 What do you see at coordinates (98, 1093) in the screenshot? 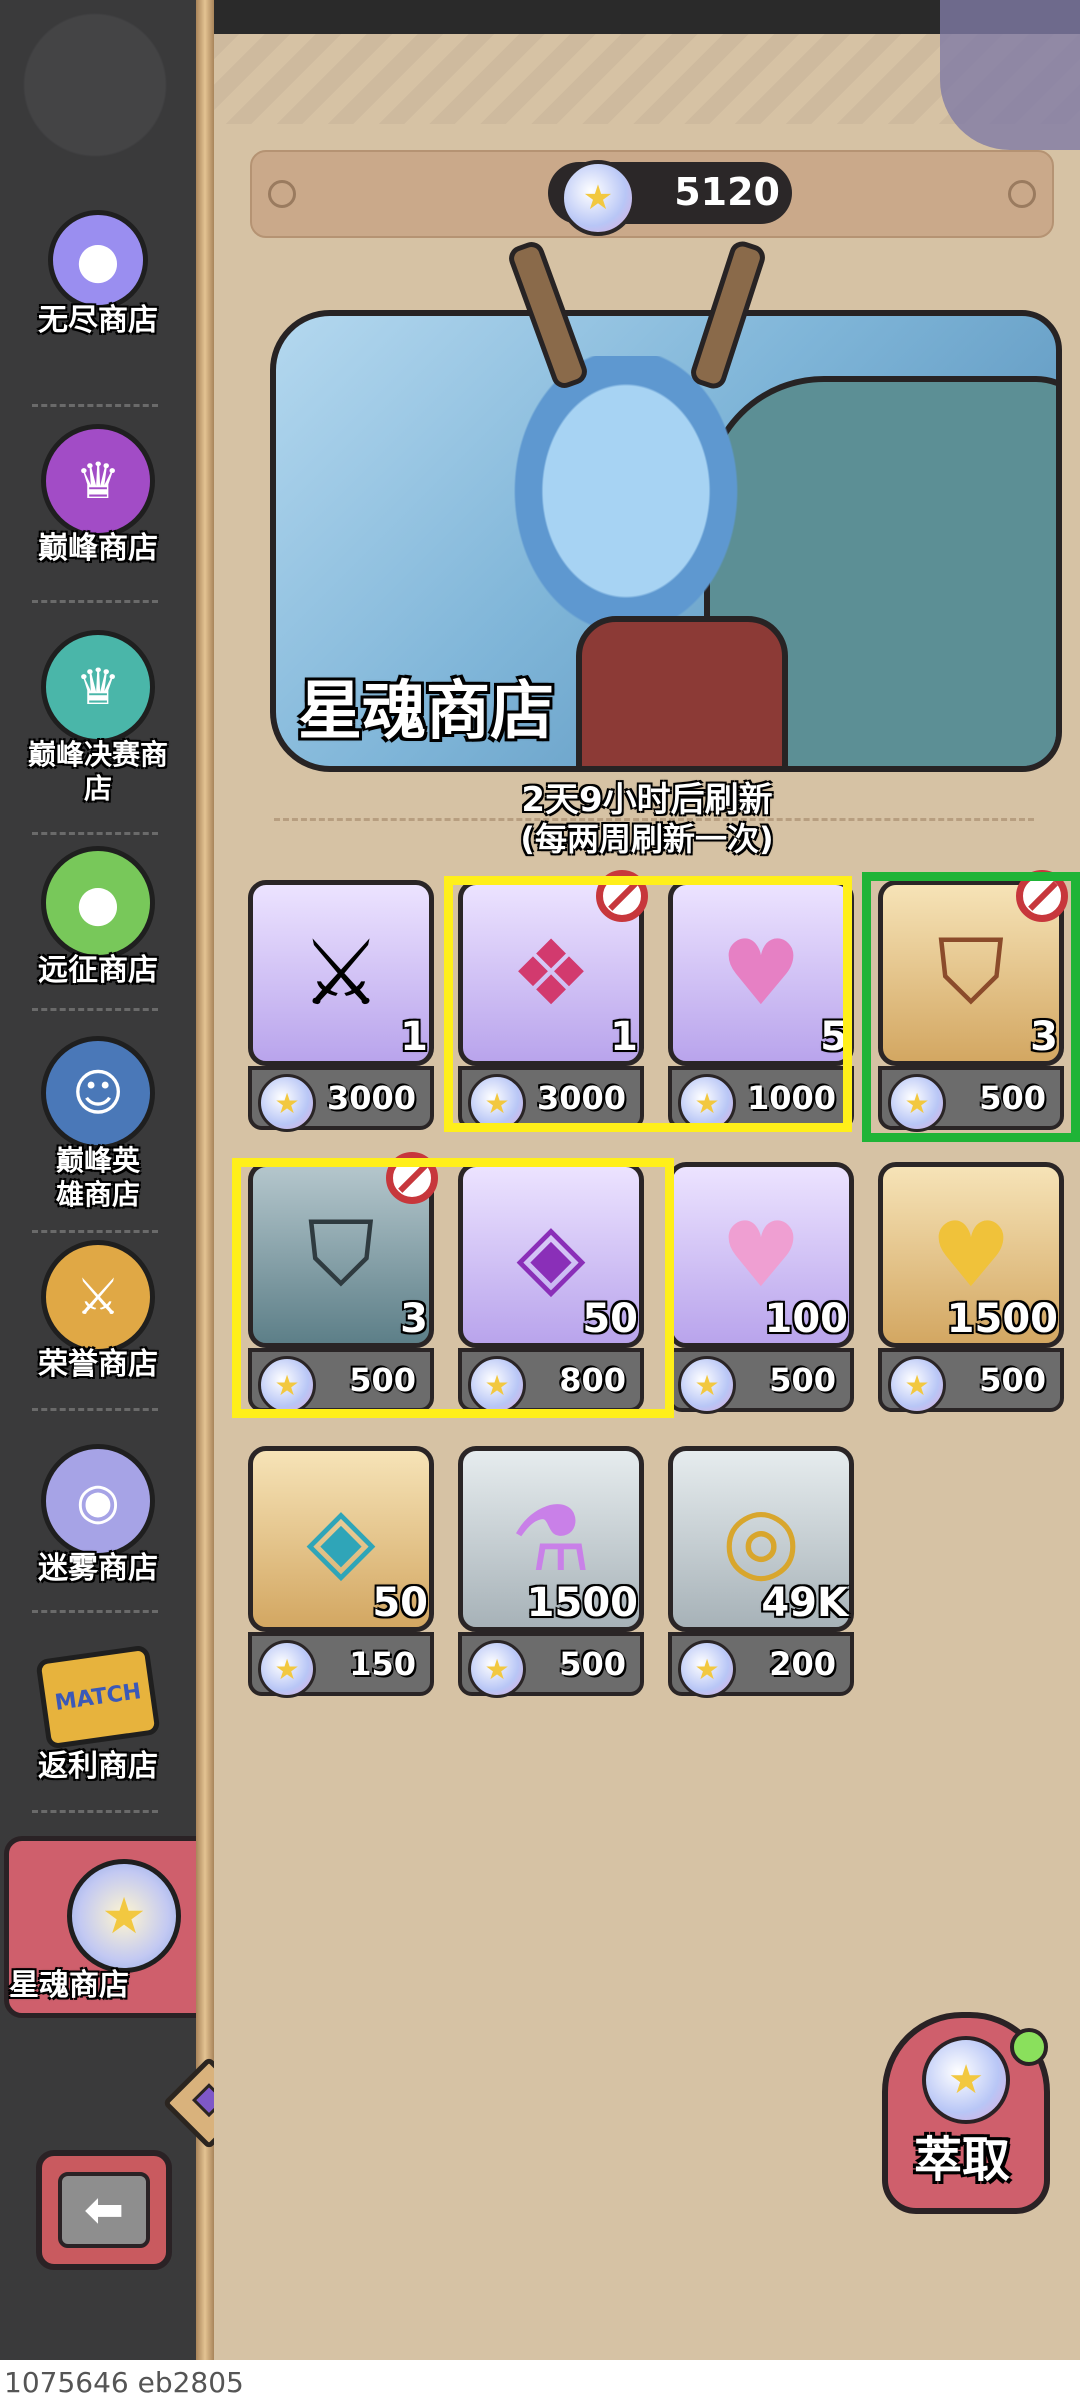
I see `hero-portrait-icon: ☺` at bounding box center [98, 1093].